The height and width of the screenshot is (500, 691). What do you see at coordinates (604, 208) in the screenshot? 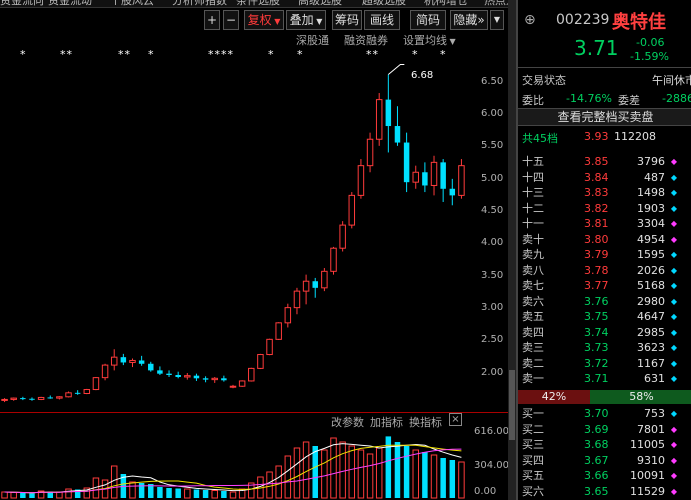
I see `order-book-row: 十二 3.82 1903 ◆` at bounding box center [604, 208].